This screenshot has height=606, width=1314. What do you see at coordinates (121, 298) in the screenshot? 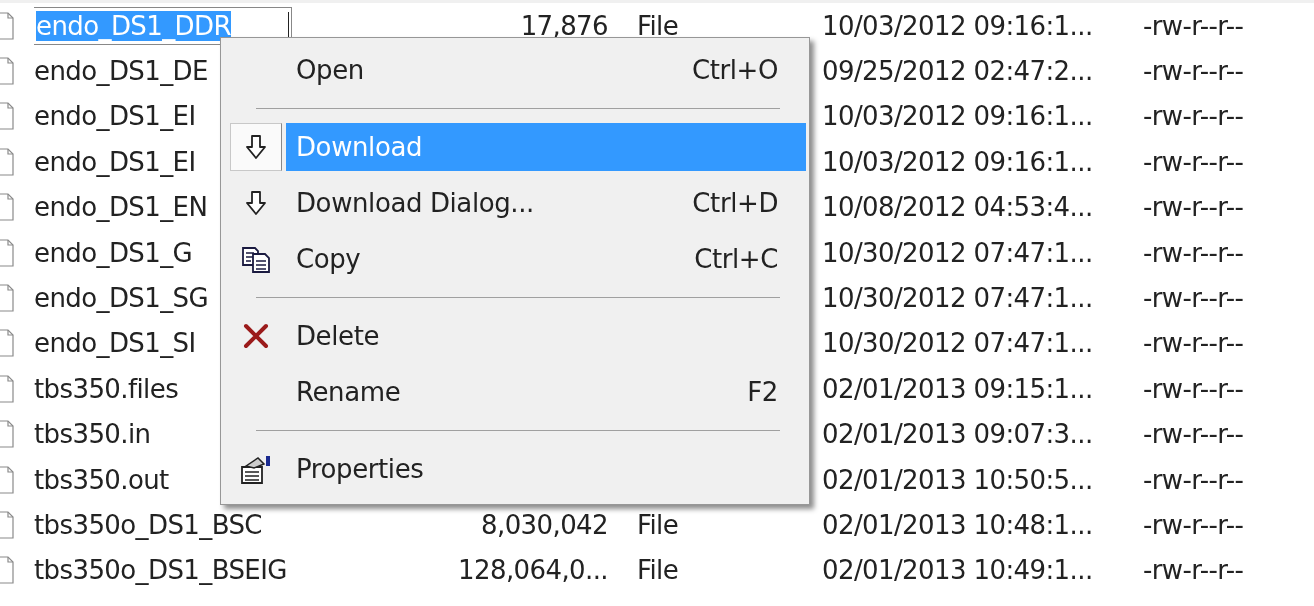
I see `file-name: endo_DS1_SG` at bounding box center [121, 298].